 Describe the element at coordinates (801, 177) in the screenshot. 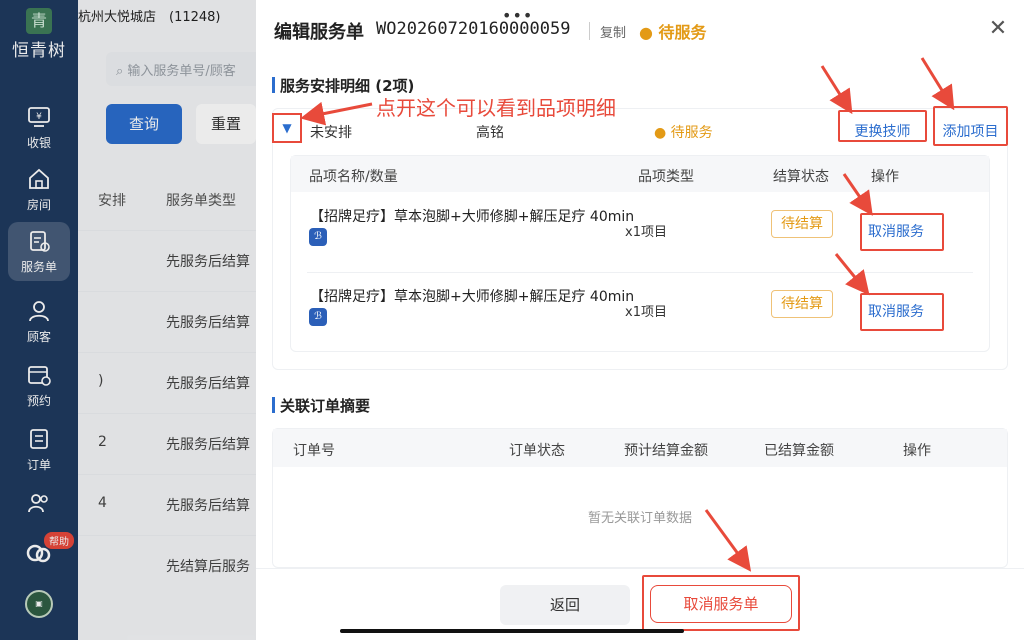

I see `column-header: 结算状态` at that location.